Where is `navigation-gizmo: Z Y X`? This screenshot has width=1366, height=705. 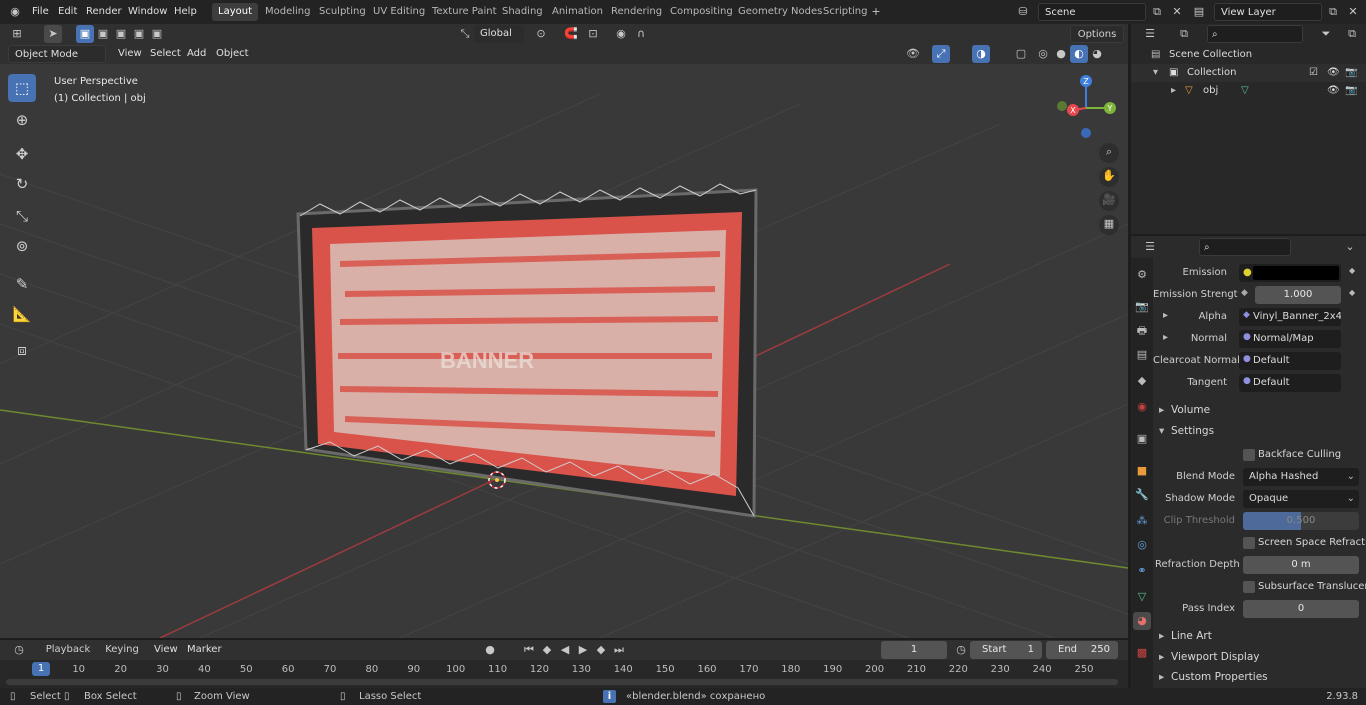 navigation-gizmo: Z Y X is located at coordinates (1086, 106).